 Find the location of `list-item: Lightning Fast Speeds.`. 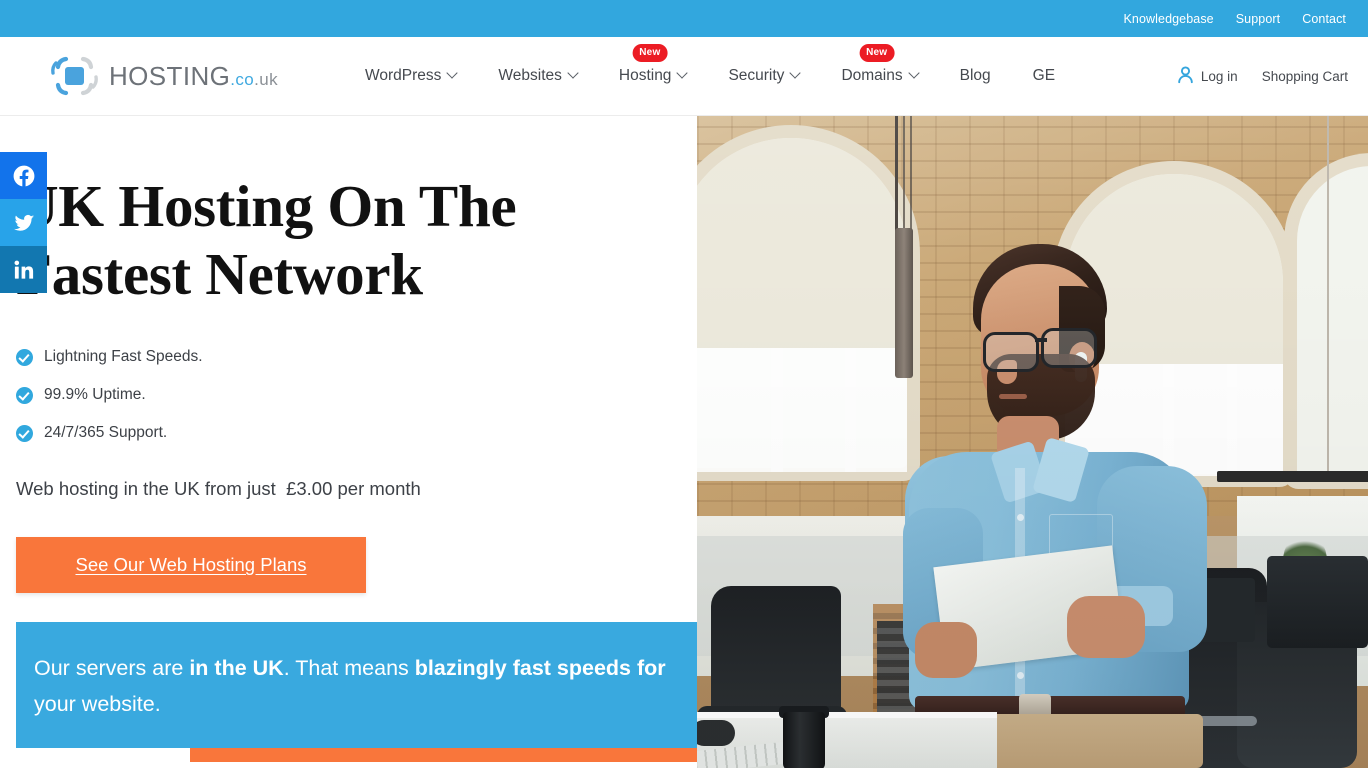

list-item: Lightning Fast Speeds. is located at coordinates (226, 357).